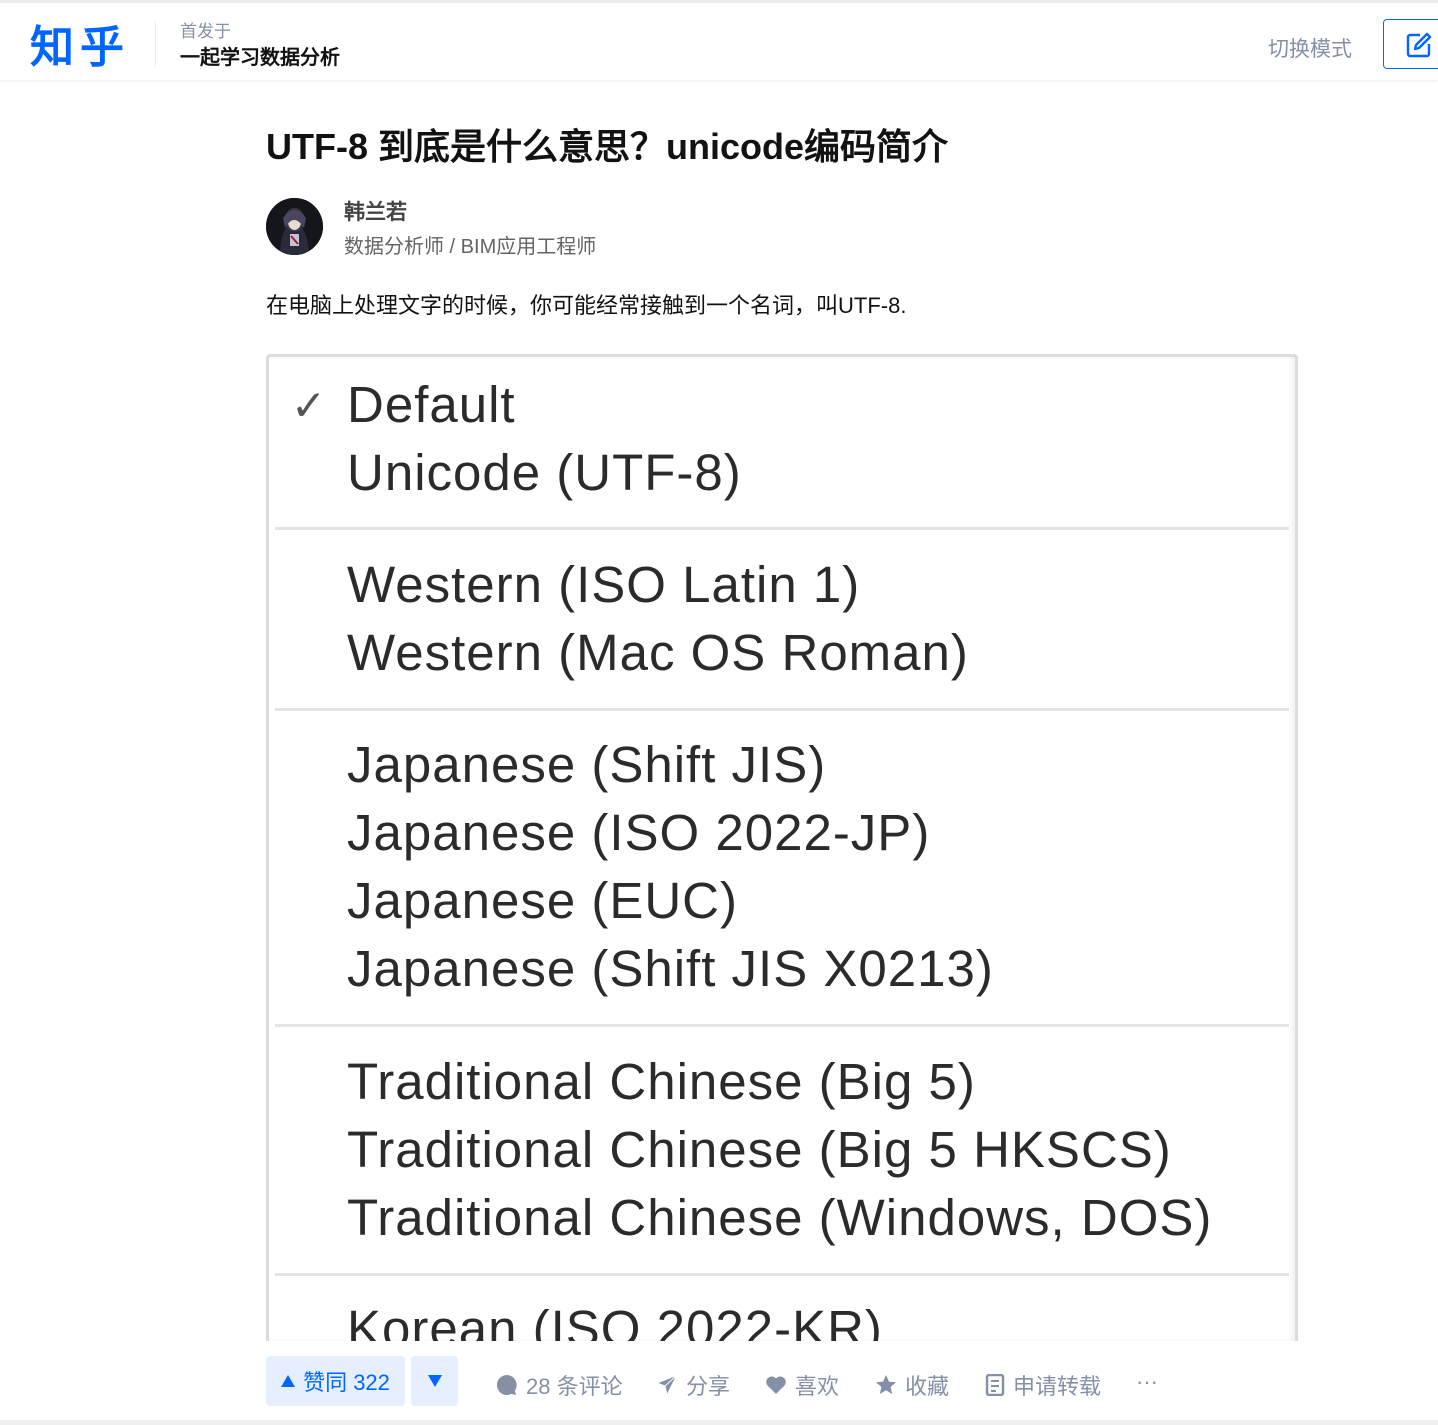 The height and width of the screenshot is (1425, 1438). I want to click on more-button: ···, so click(1147, 1382).